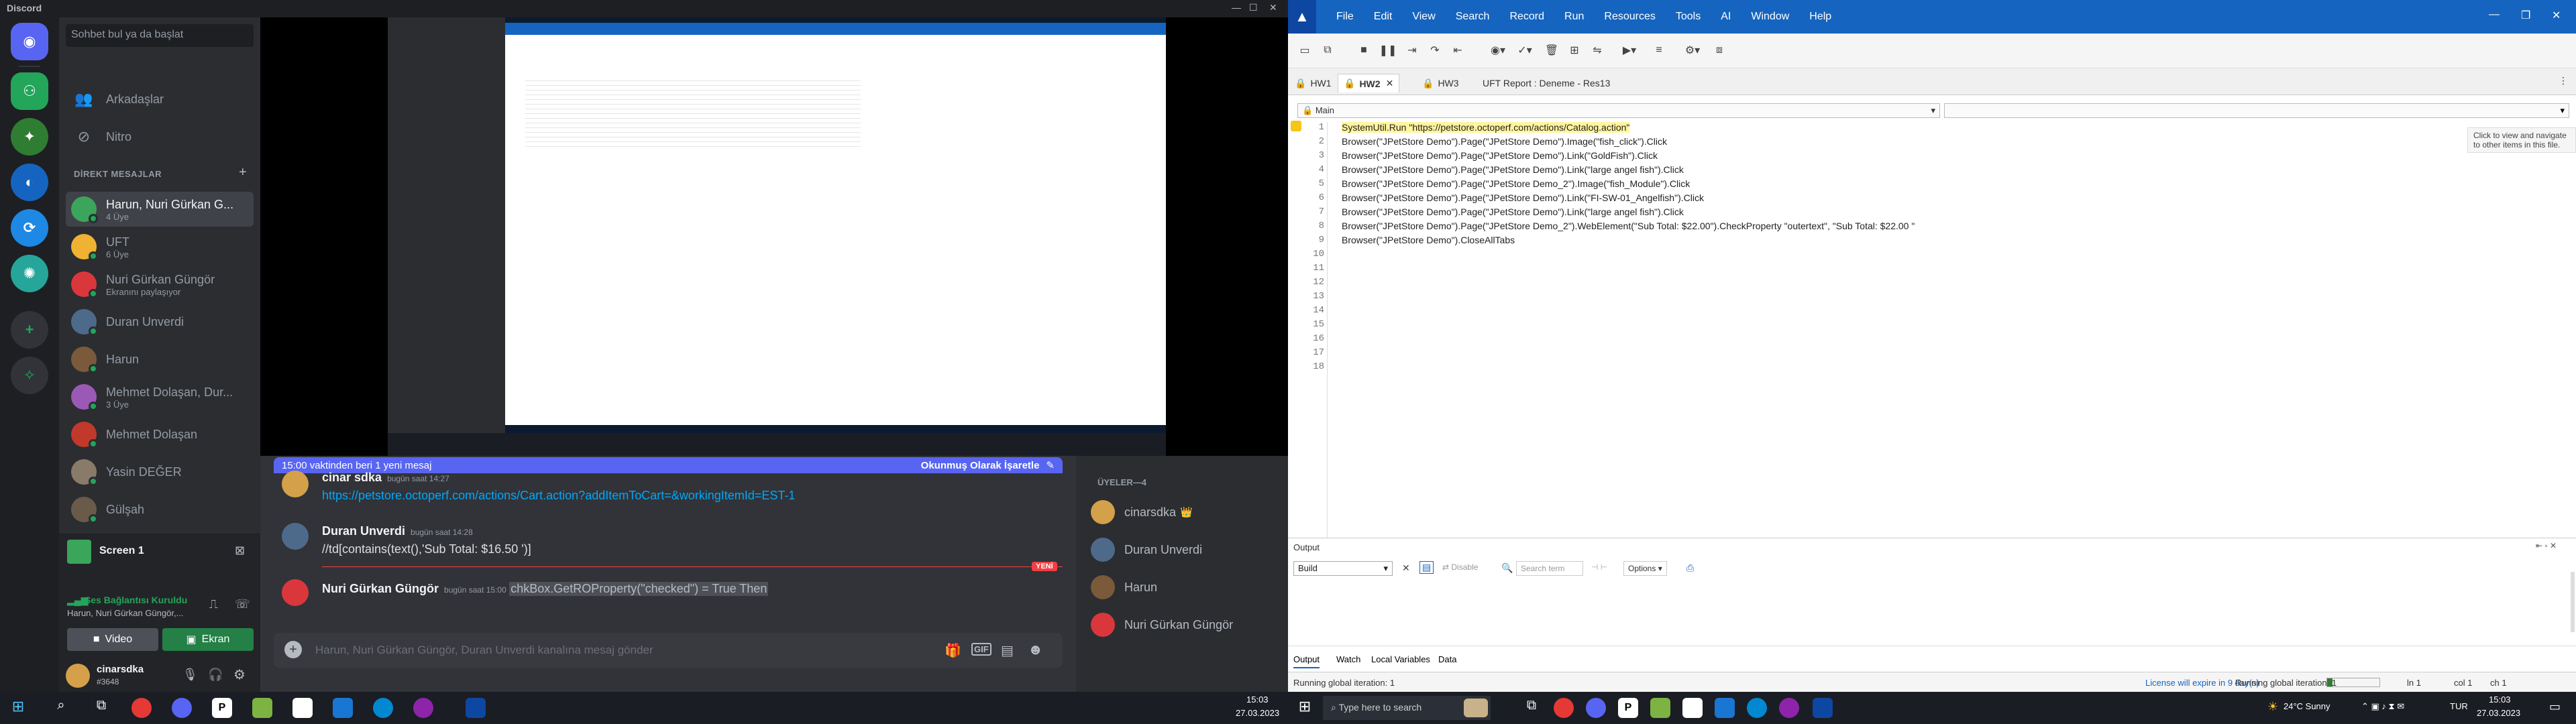 The image size is (2576, 724). I want to click on copy-icon: ⧉, so click(1327, 50).